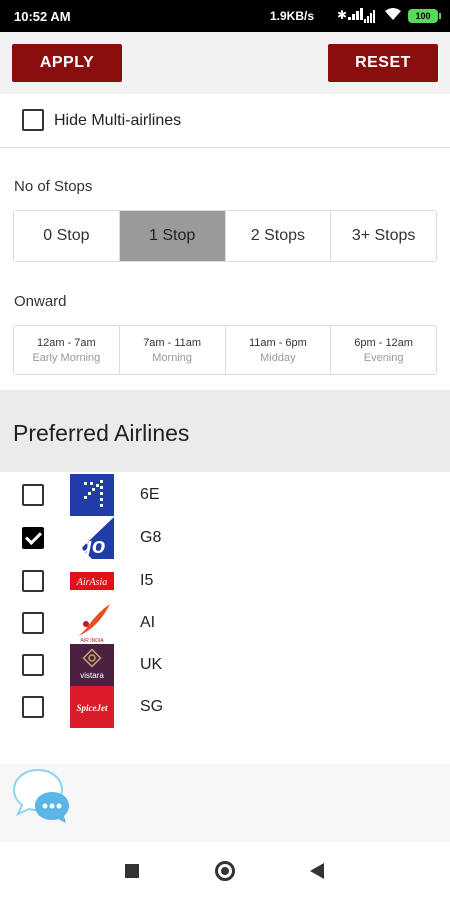  What do you see at coordinates (42, 16) in the screenshot?
I see `status-time: 10:52 AM` at bounding box center [42, 16].